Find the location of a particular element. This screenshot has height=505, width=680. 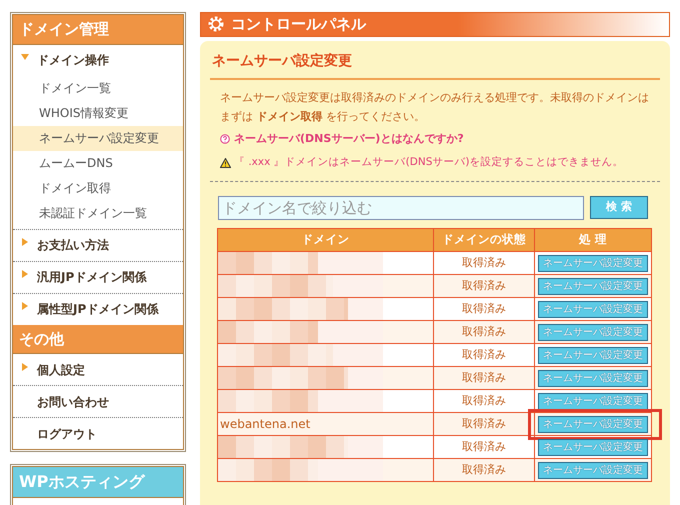

sidebar-subitem: ドメイン一覧 is located at coordinates (98, 88).